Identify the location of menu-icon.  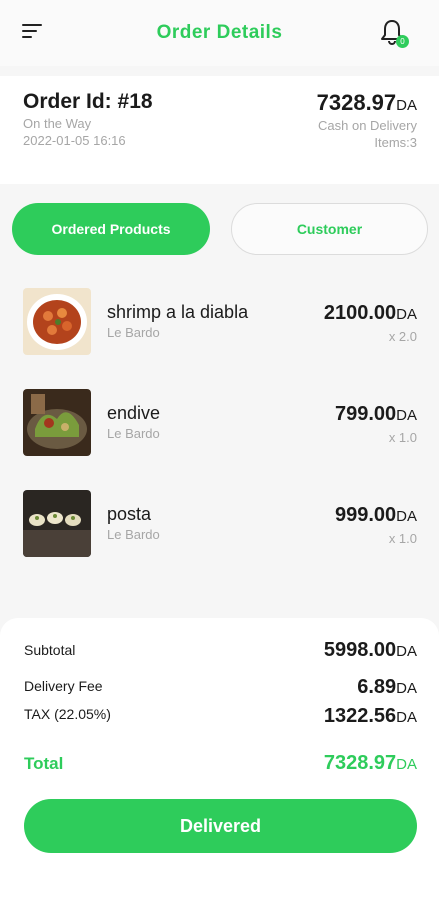
(34, 33).